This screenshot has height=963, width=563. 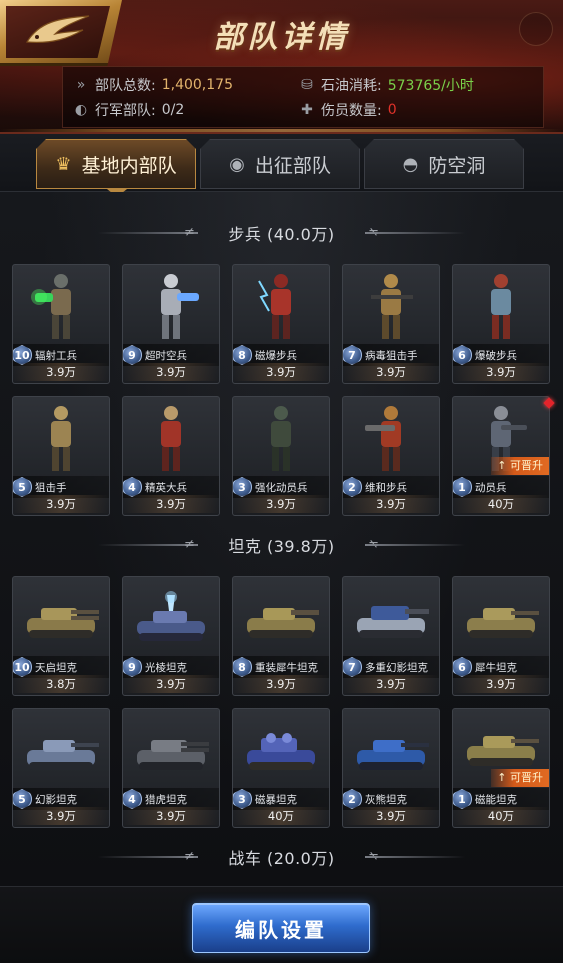 What do you see at coordinates (173, 110) in the screenshot?
I see `stat-march-value: 0/2` at bounding box center [173, 110].